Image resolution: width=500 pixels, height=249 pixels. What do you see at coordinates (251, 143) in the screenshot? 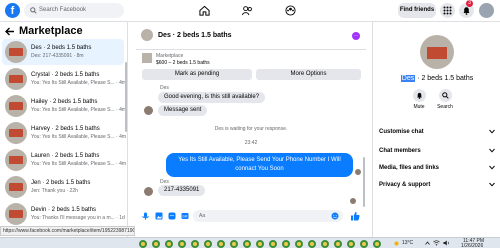
I see `timestamp-divider: 23:42` at bounding box center [251, 143].